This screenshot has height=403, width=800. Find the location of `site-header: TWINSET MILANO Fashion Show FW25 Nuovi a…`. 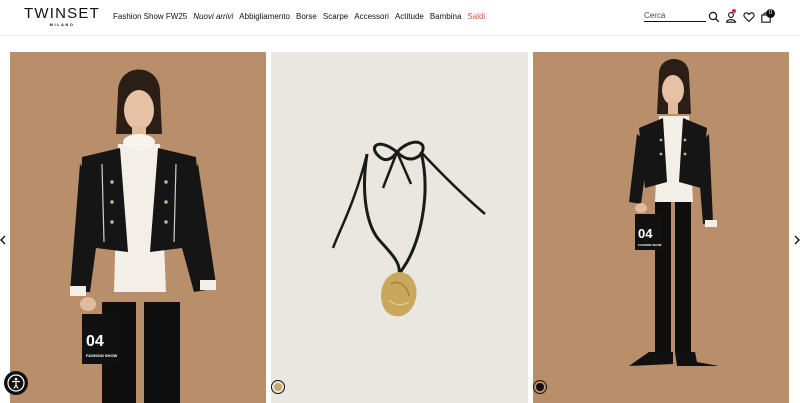

site-header: TWINSET MILANO Fashion Show FW25 Nuovi a… is located at coordinates (400, 18).